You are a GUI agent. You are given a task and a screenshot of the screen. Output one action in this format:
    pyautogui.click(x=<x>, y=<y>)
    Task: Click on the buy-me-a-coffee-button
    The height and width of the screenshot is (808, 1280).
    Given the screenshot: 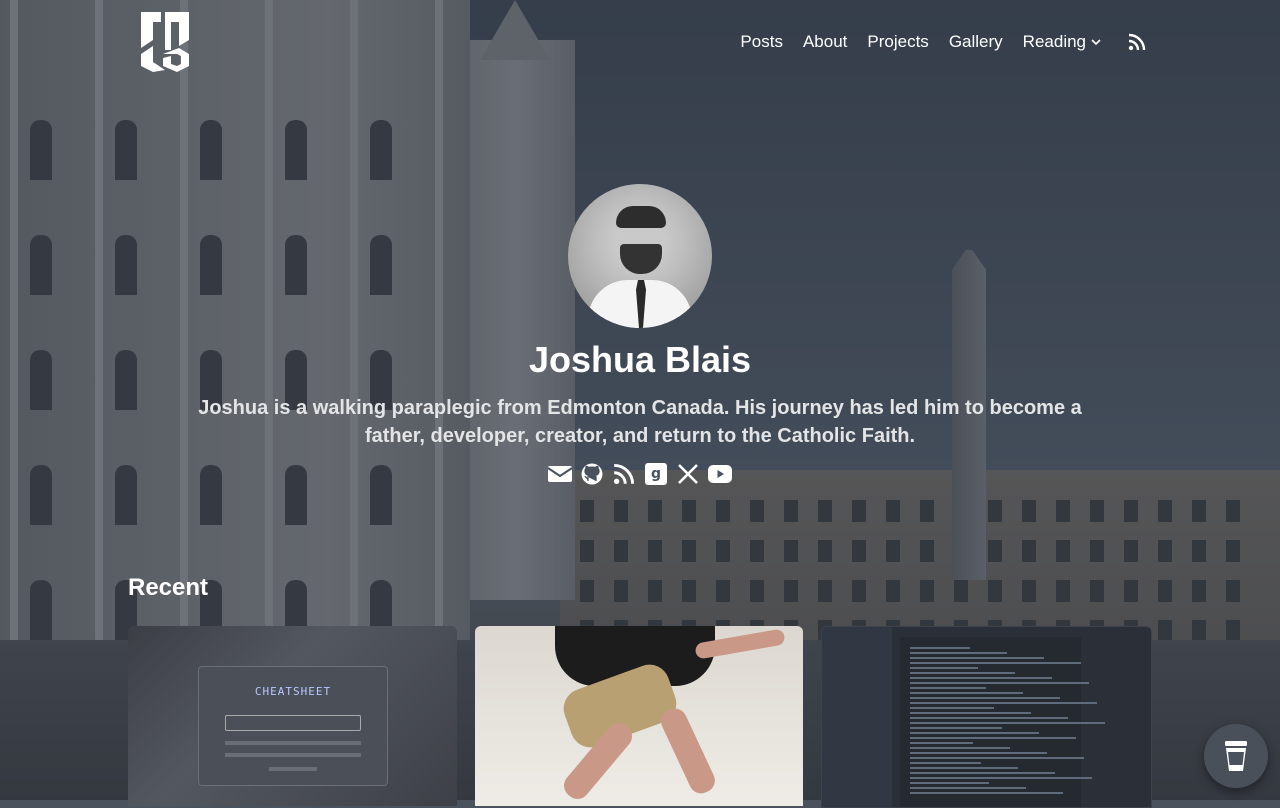 What is the action you would take?
    pyautogui.click(x=1236, y=756)
    